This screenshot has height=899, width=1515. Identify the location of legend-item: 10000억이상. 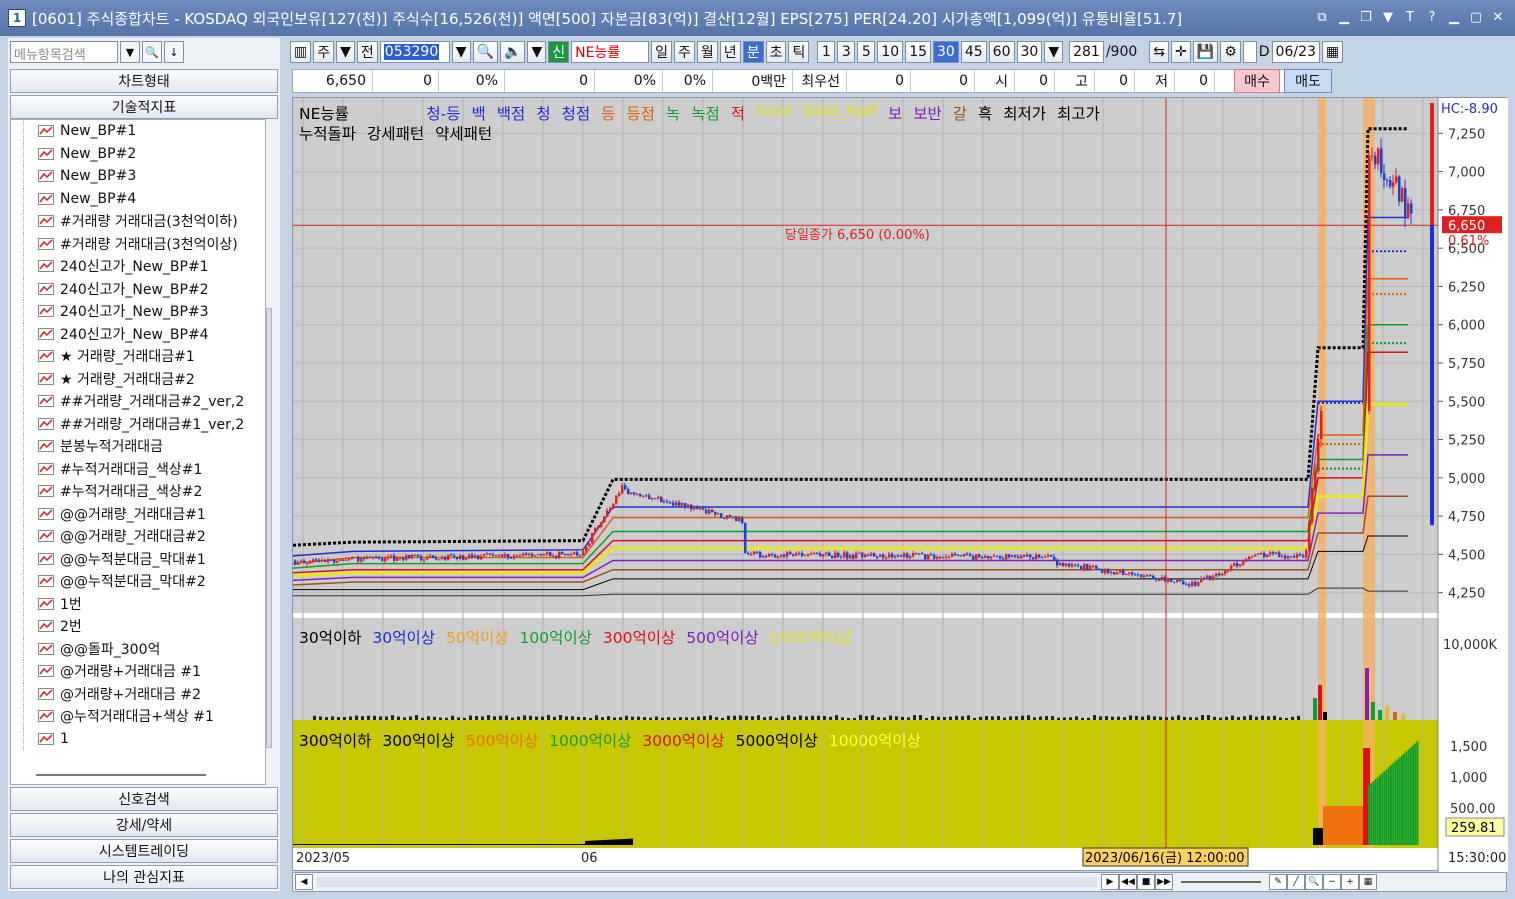
(875, 740).